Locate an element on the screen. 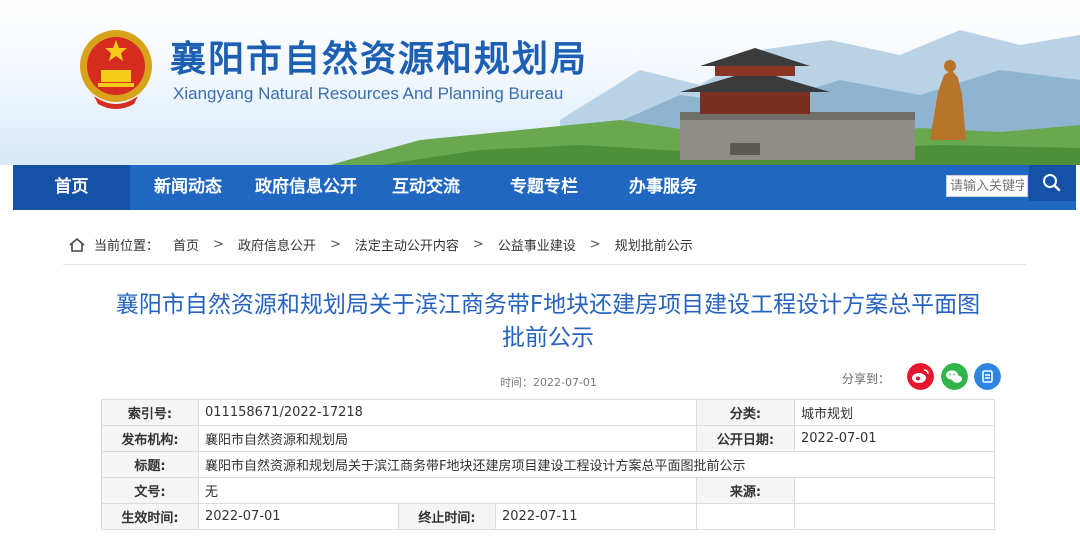 The width and height of the screenshot is (1080, 546). home-icon is located at coordinates (77, 244).